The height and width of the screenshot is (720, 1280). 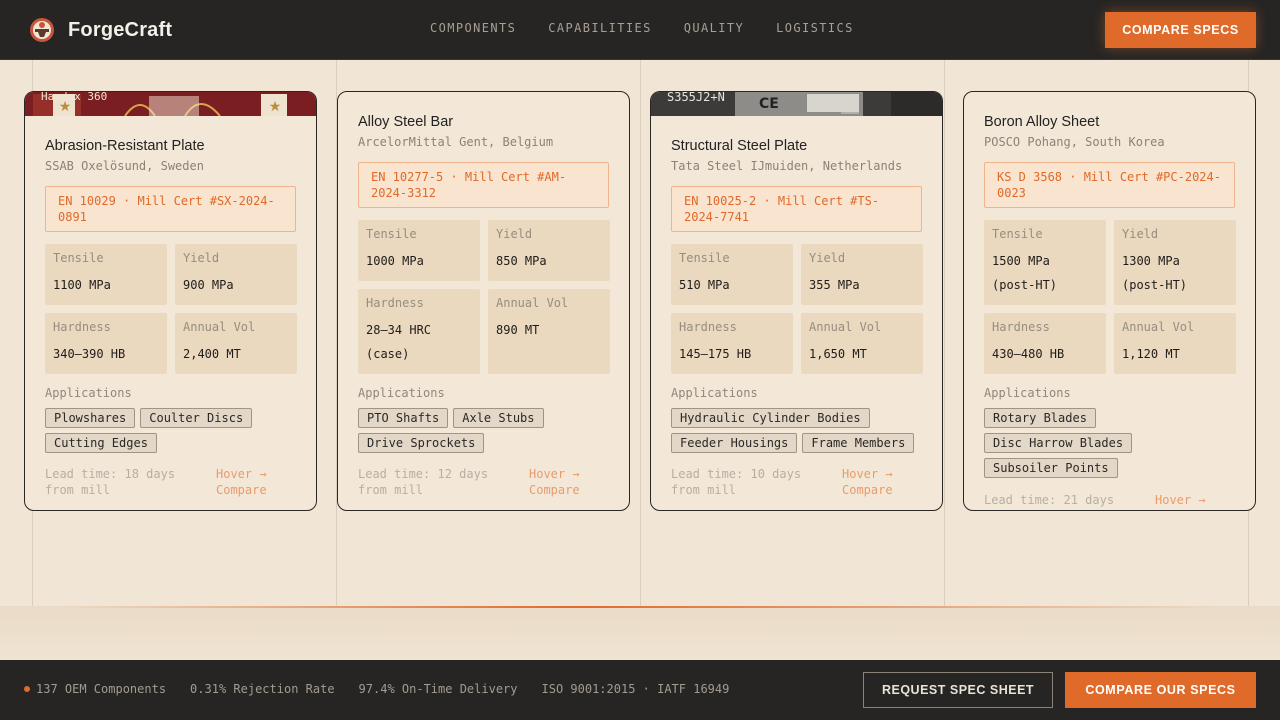 What do you see at coordinates (1175, 343) in the screenshot?
I see `stat-annual-vol: Annual Vol 1,120 MT` at bounding box center [1175, 343].